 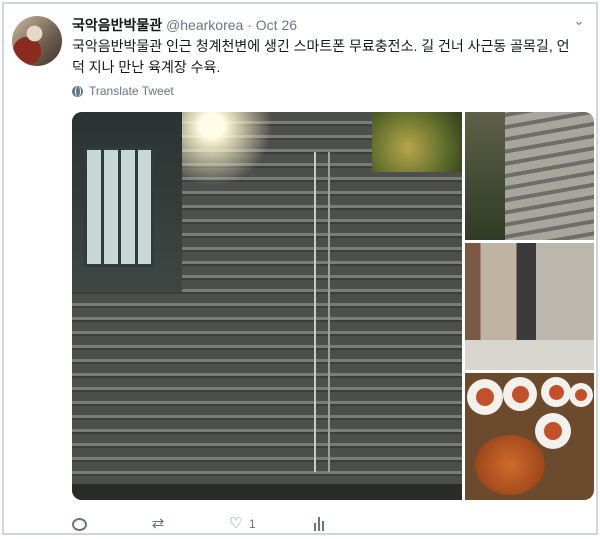 I want to click on stone-steps-photo, so click(x=529, y=176).